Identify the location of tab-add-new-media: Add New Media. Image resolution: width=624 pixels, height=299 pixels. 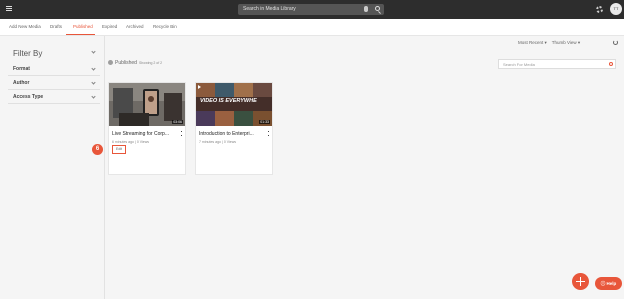
(25, 26).